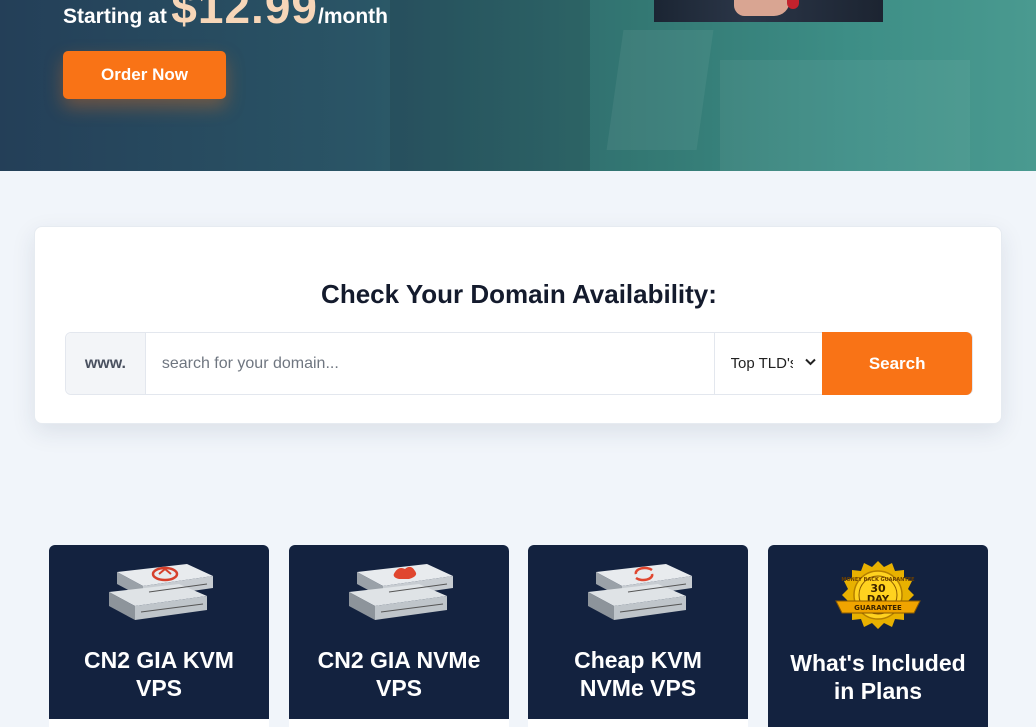 The height and width of the screenshot is (727, 1036). I want to click on www-prefix: www., so click(106, 363).